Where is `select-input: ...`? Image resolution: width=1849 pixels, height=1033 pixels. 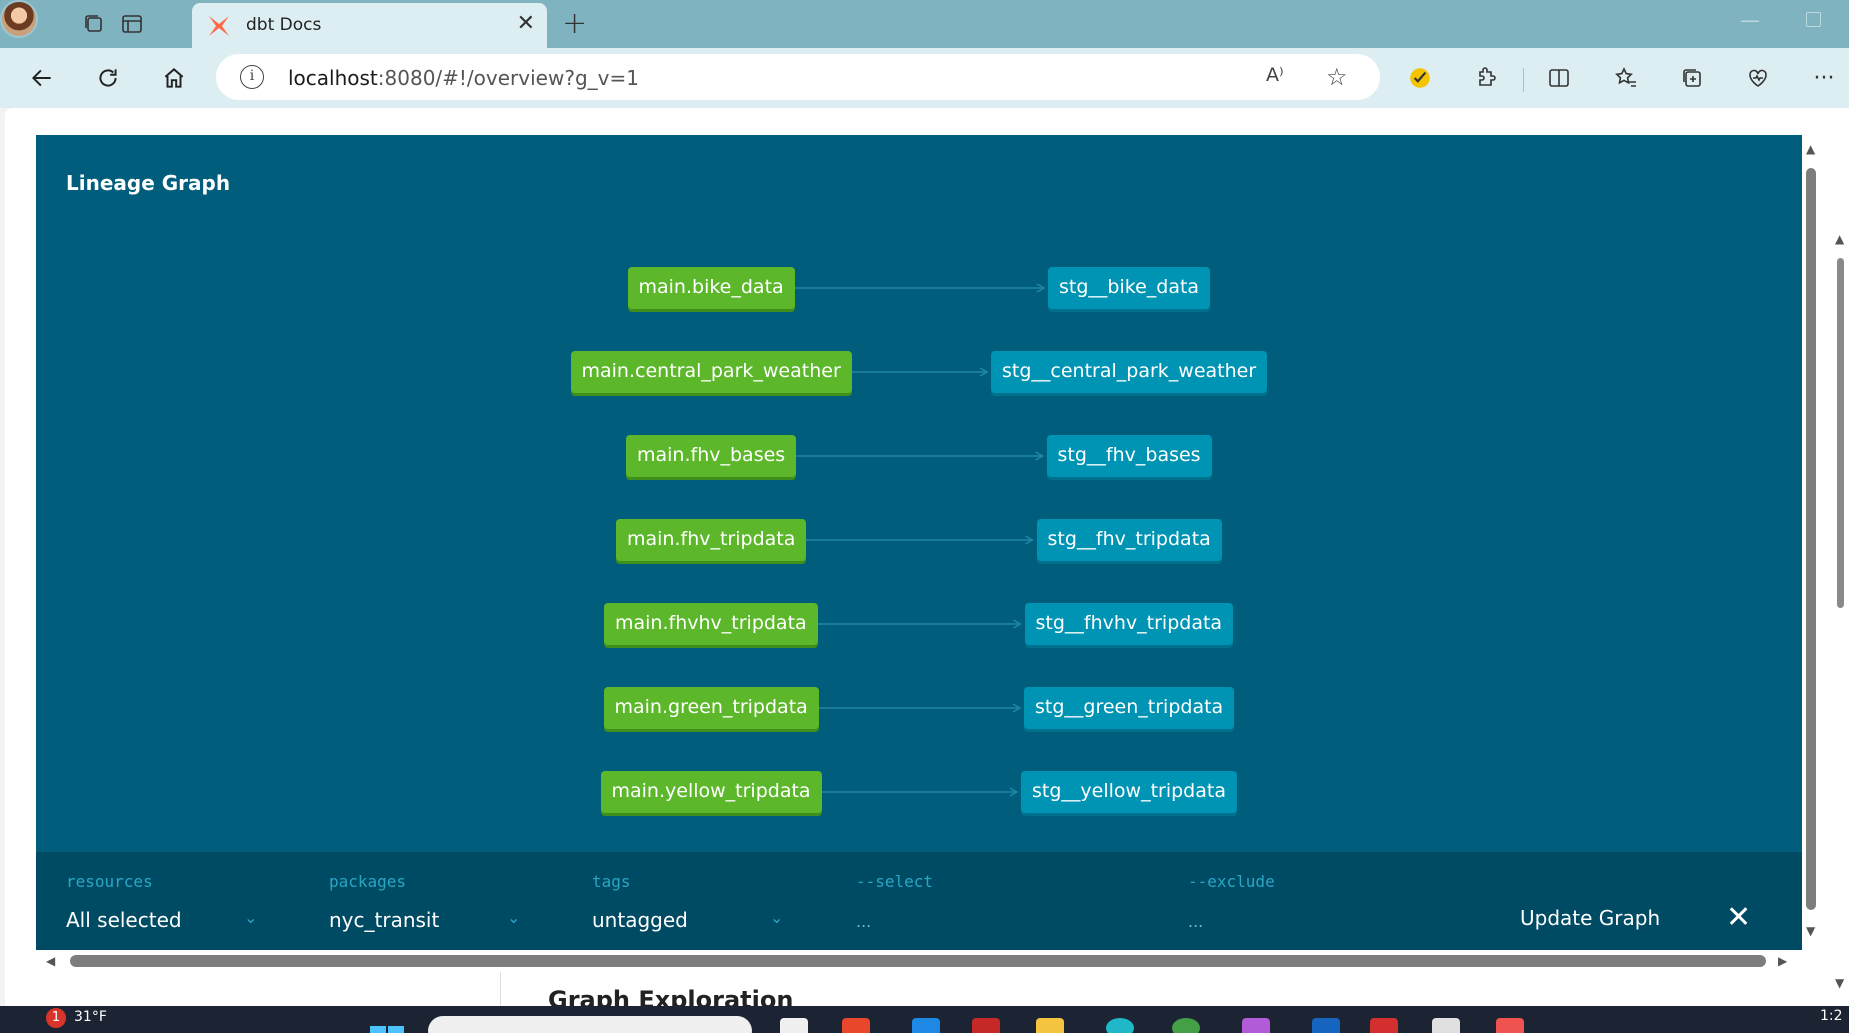 select-input: ... is located at coordinates (863, 921).